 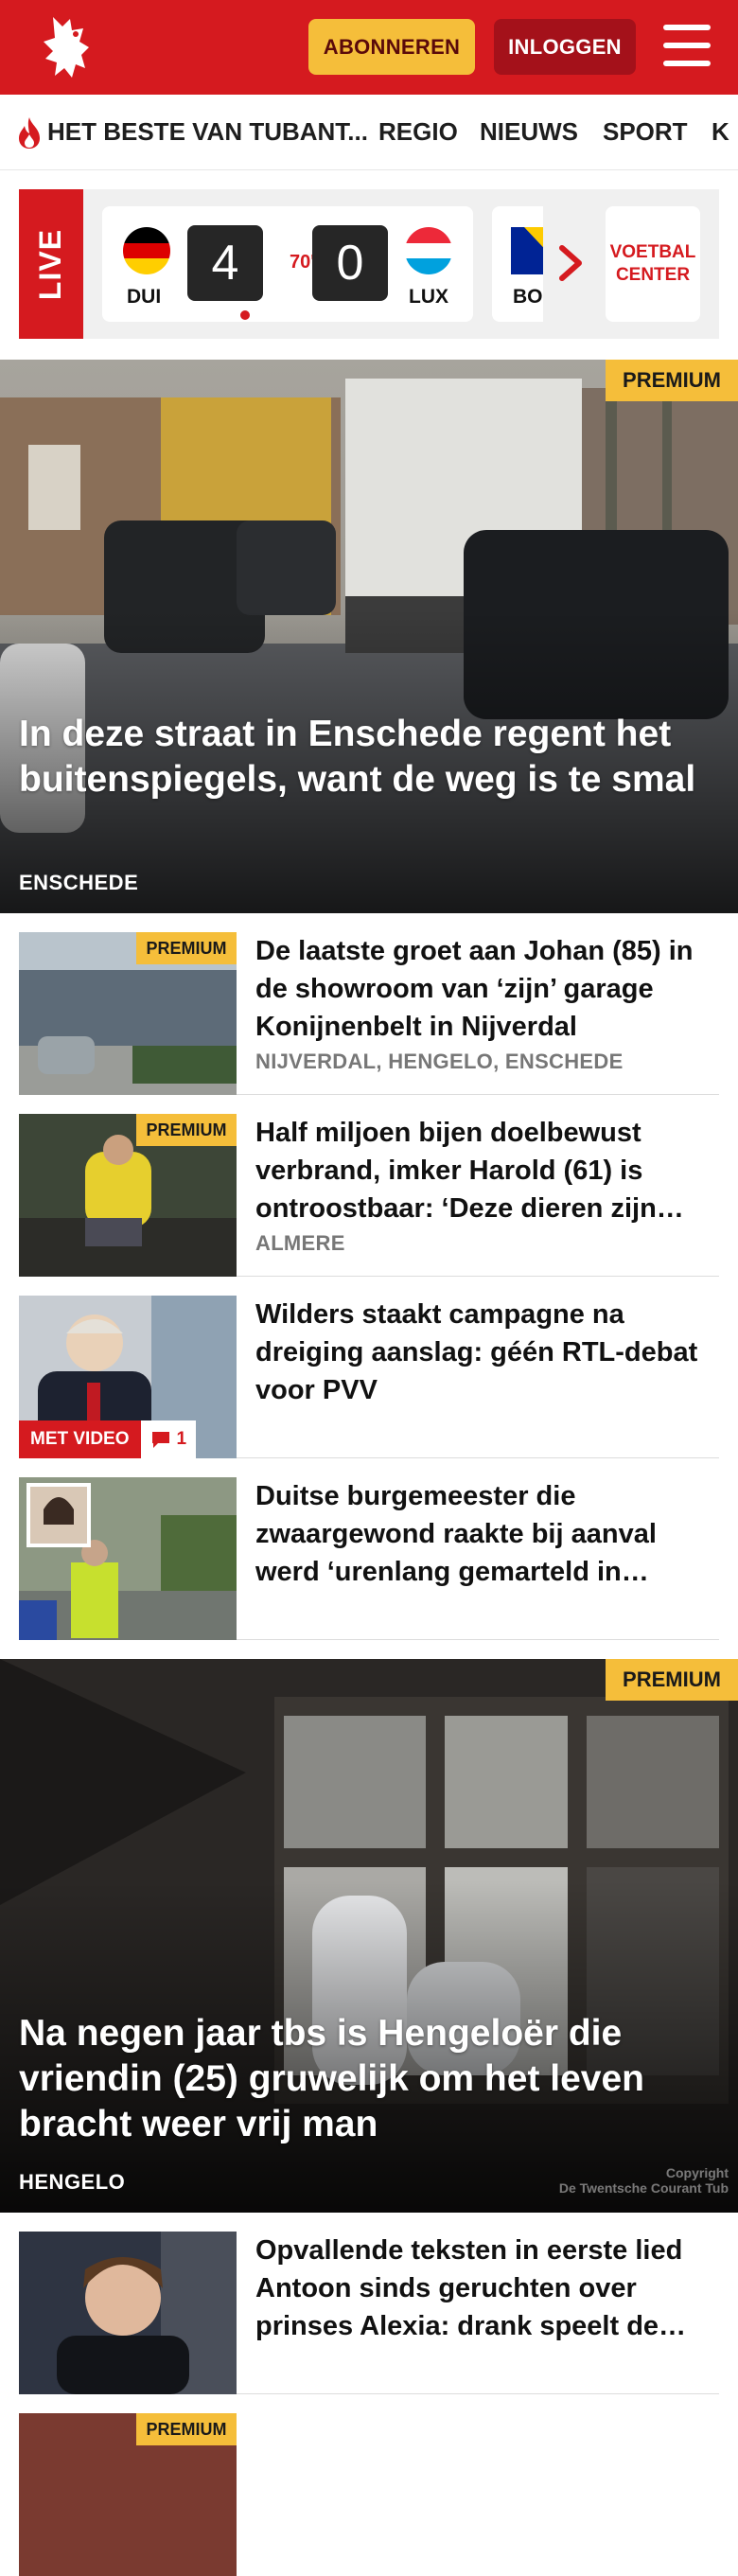 What do you see at coordinates (225, 263) in the screenshot?
I see `home-score: 4` at bounding box center [225, 263].